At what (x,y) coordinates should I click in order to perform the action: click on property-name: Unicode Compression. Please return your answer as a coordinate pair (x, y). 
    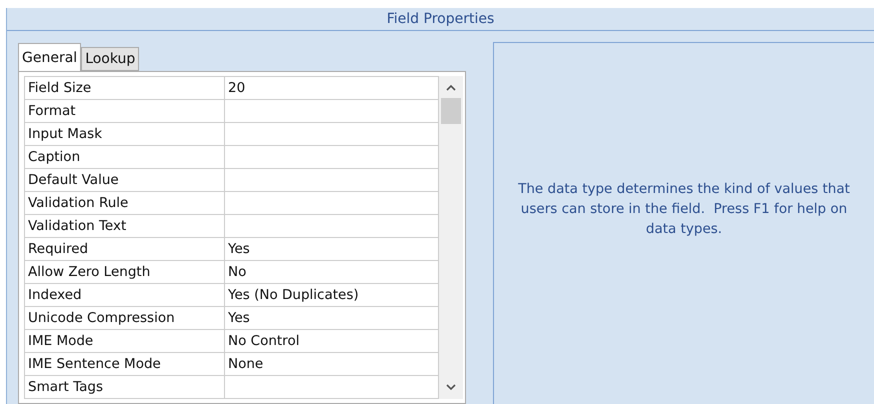
    Looking at the image, I should click on (125, 318).